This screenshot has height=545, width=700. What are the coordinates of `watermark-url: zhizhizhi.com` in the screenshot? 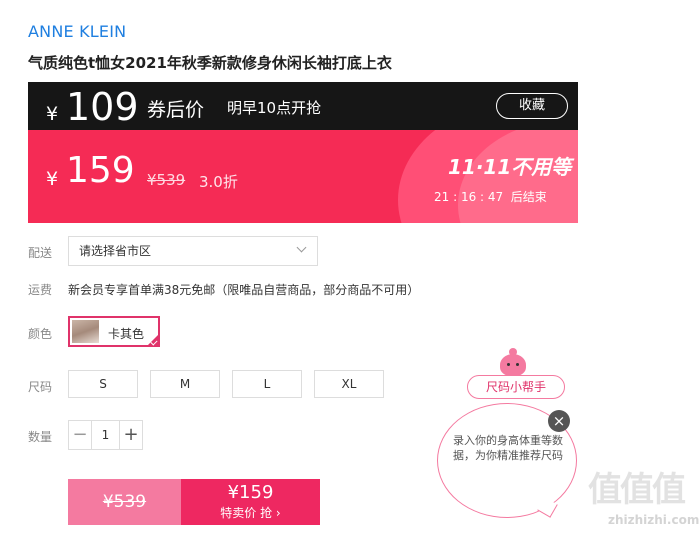 It's located at (654, 520).